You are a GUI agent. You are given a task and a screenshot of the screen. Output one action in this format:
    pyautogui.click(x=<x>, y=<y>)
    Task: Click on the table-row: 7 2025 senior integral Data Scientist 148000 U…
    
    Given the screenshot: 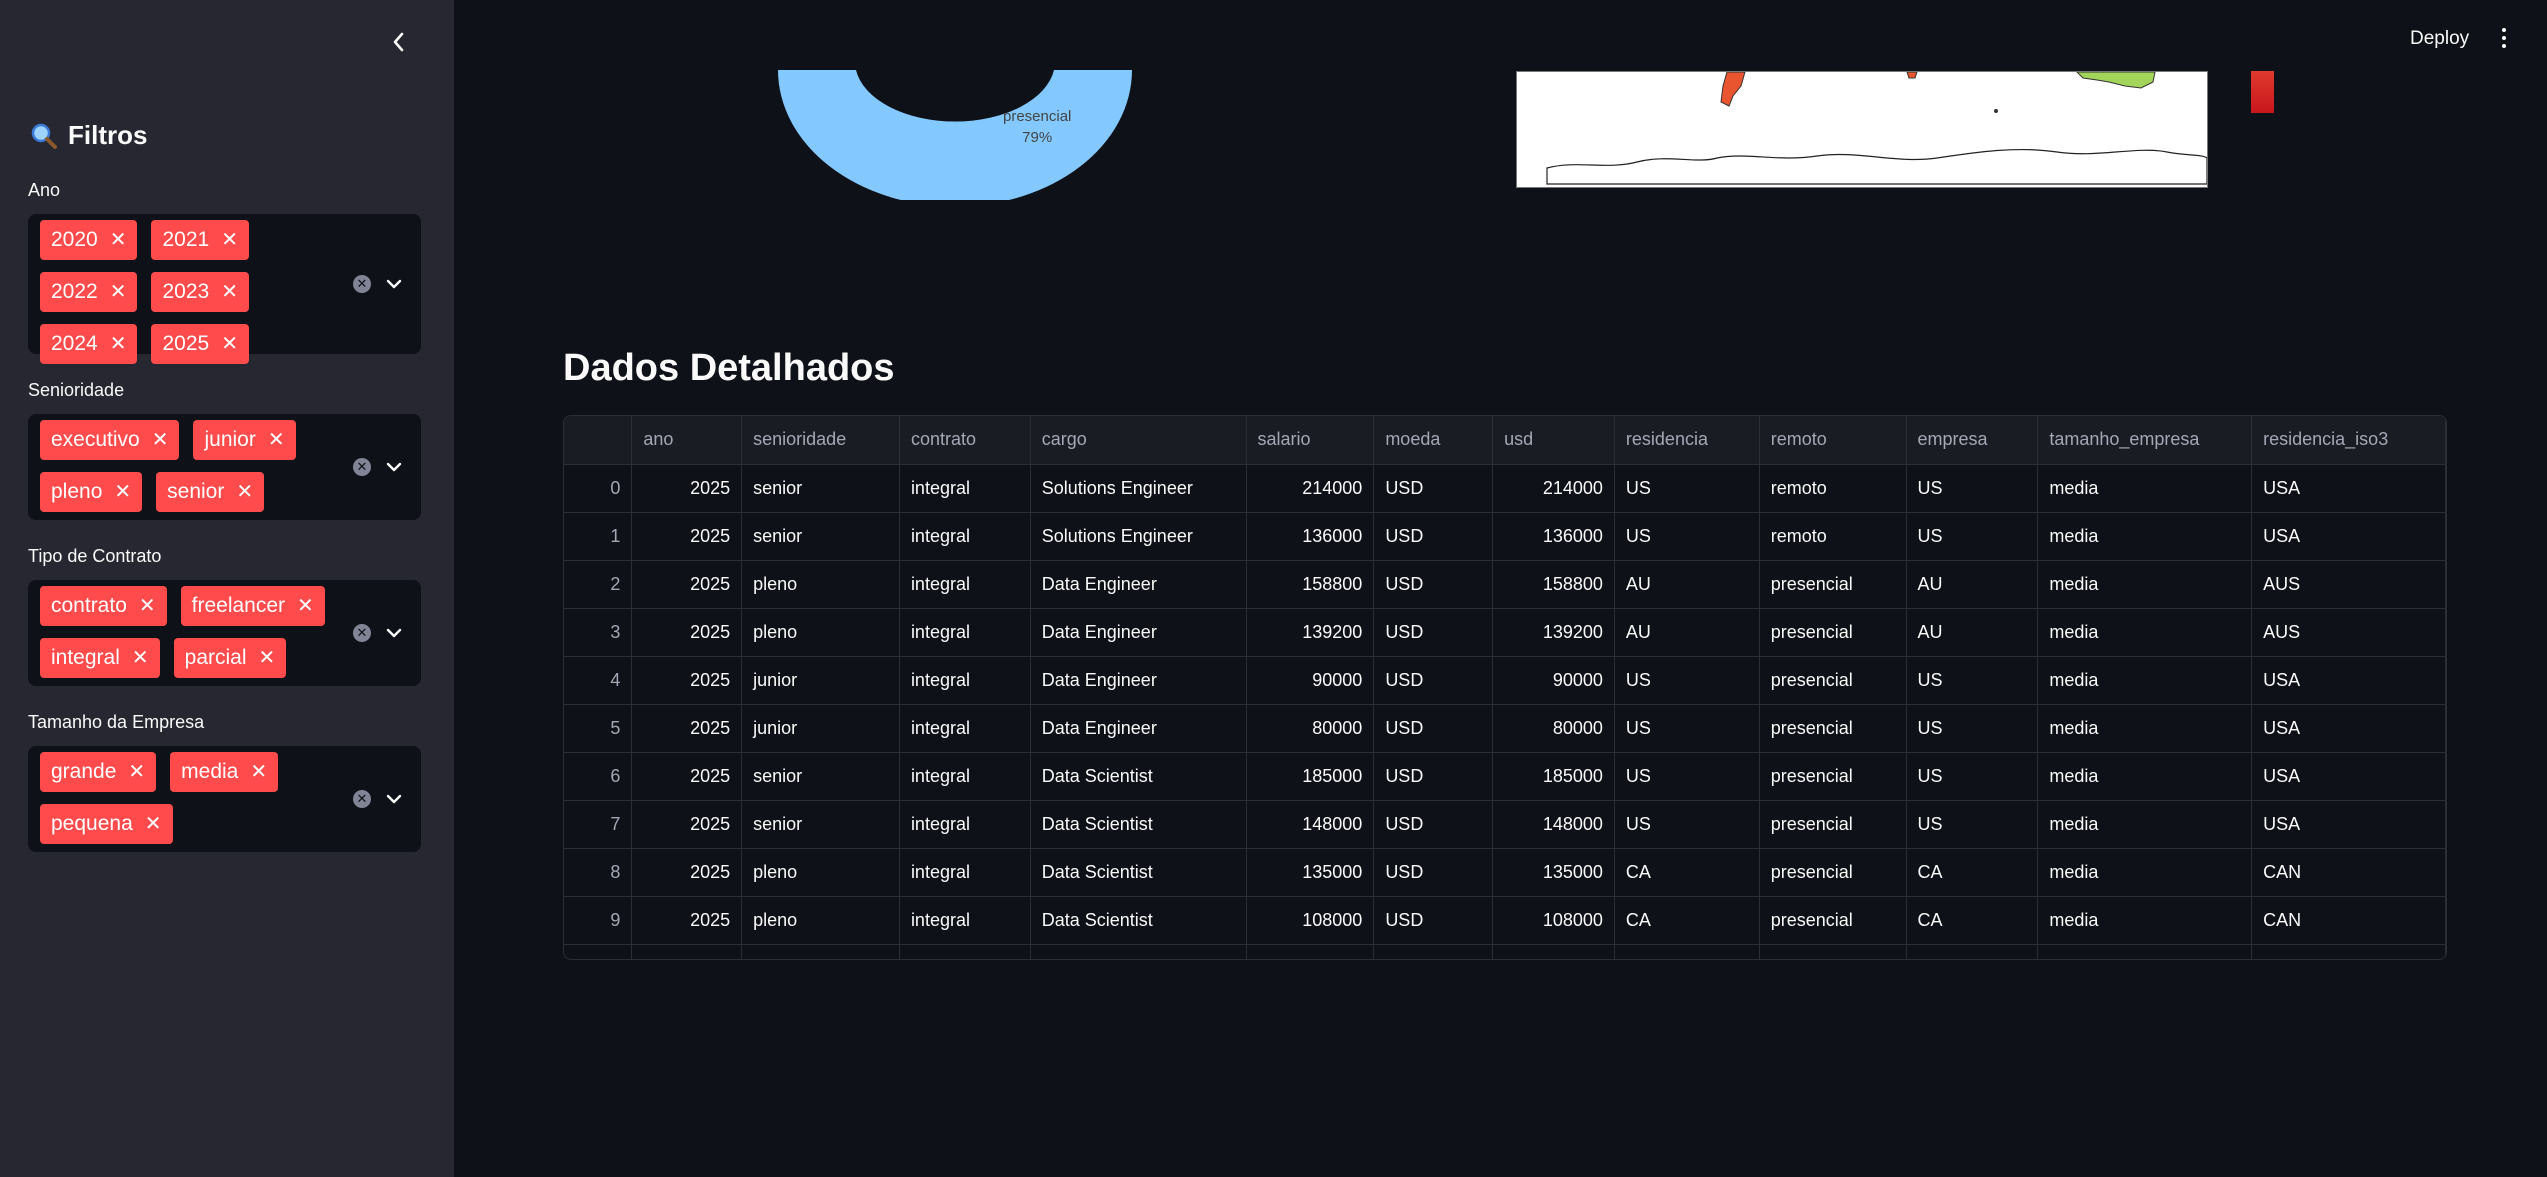 What is the action you would take?
    pyautogui.click(x=1505, y=824)
    